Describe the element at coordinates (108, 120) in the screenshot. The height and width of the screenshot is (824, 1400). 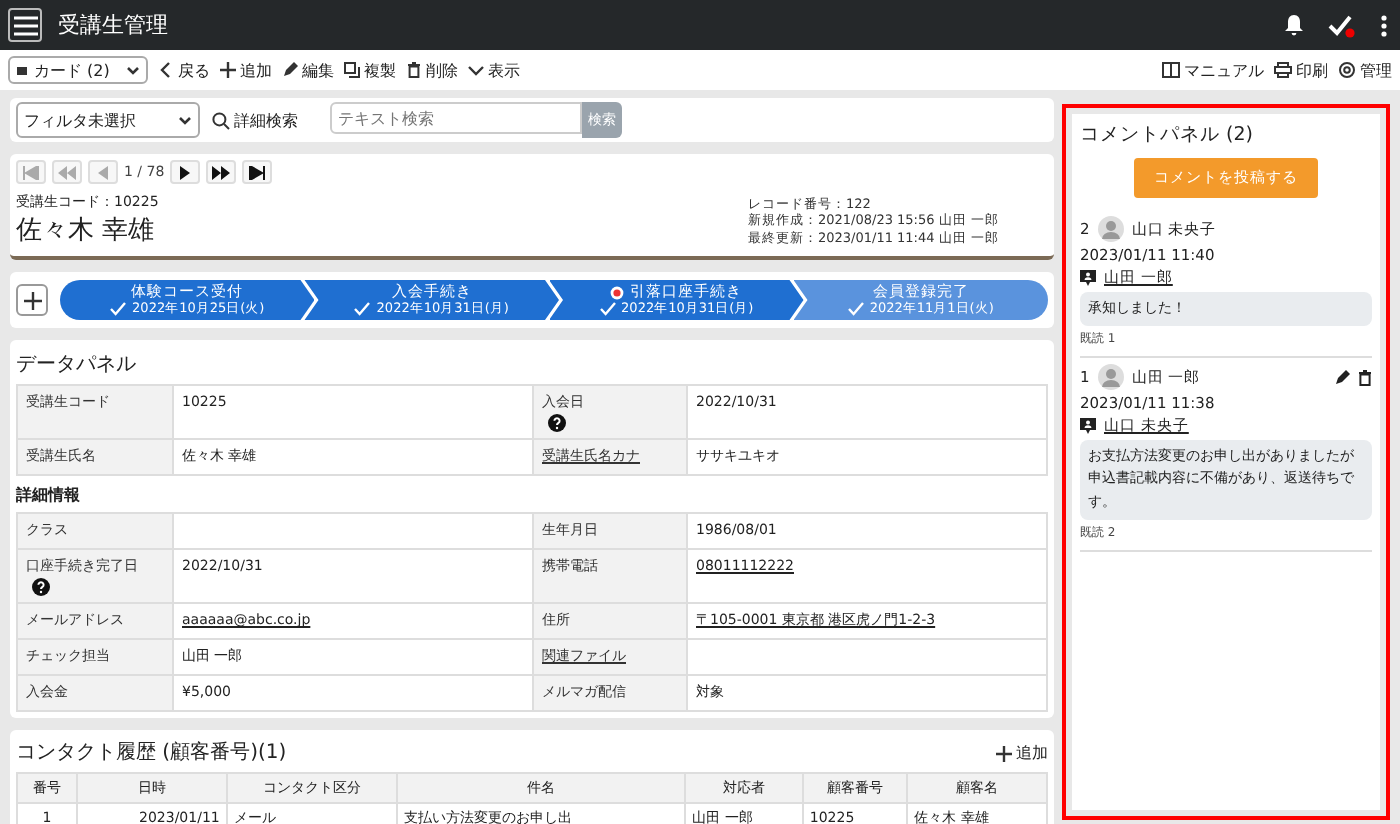
I see `filter-select: フィルタ未選択` at that location.